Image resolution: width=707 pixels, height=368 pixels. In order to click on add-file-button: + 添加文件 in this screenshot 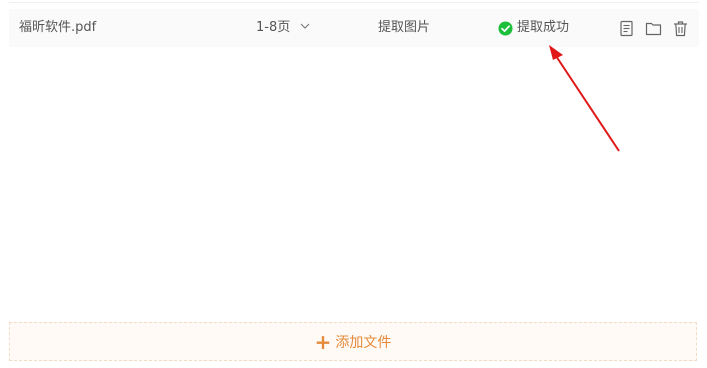, I will do `click(353, 341)`.